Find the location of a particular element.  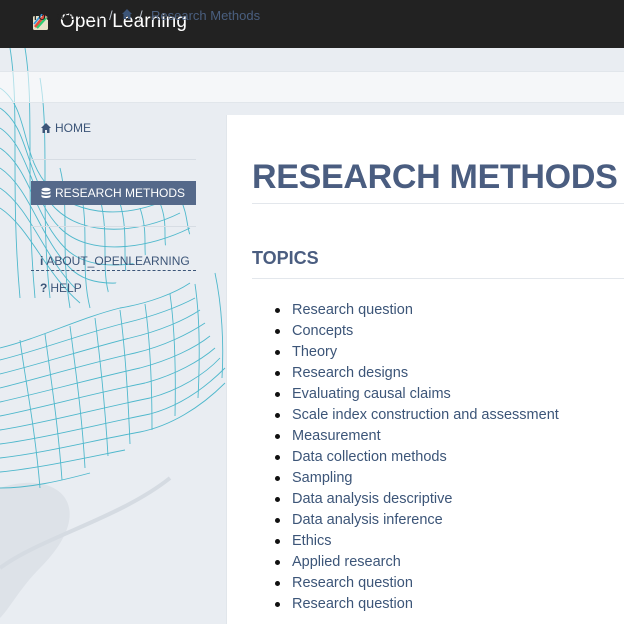

topic-link: Research designs is located at coordinates (405, 373).